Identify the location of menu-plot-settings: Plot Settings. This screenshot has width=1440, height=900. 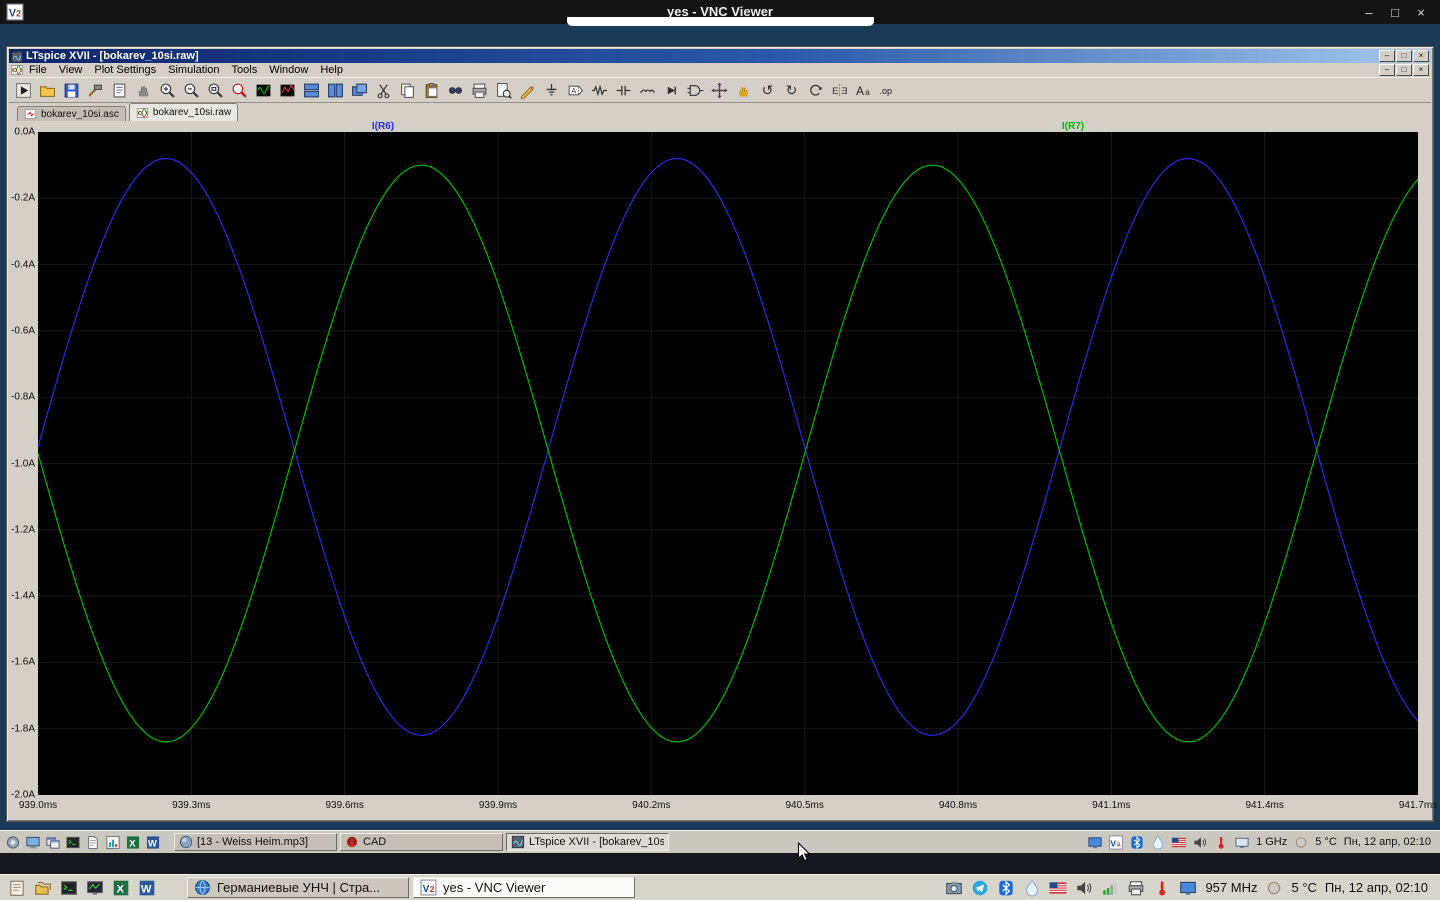
(125, 70).